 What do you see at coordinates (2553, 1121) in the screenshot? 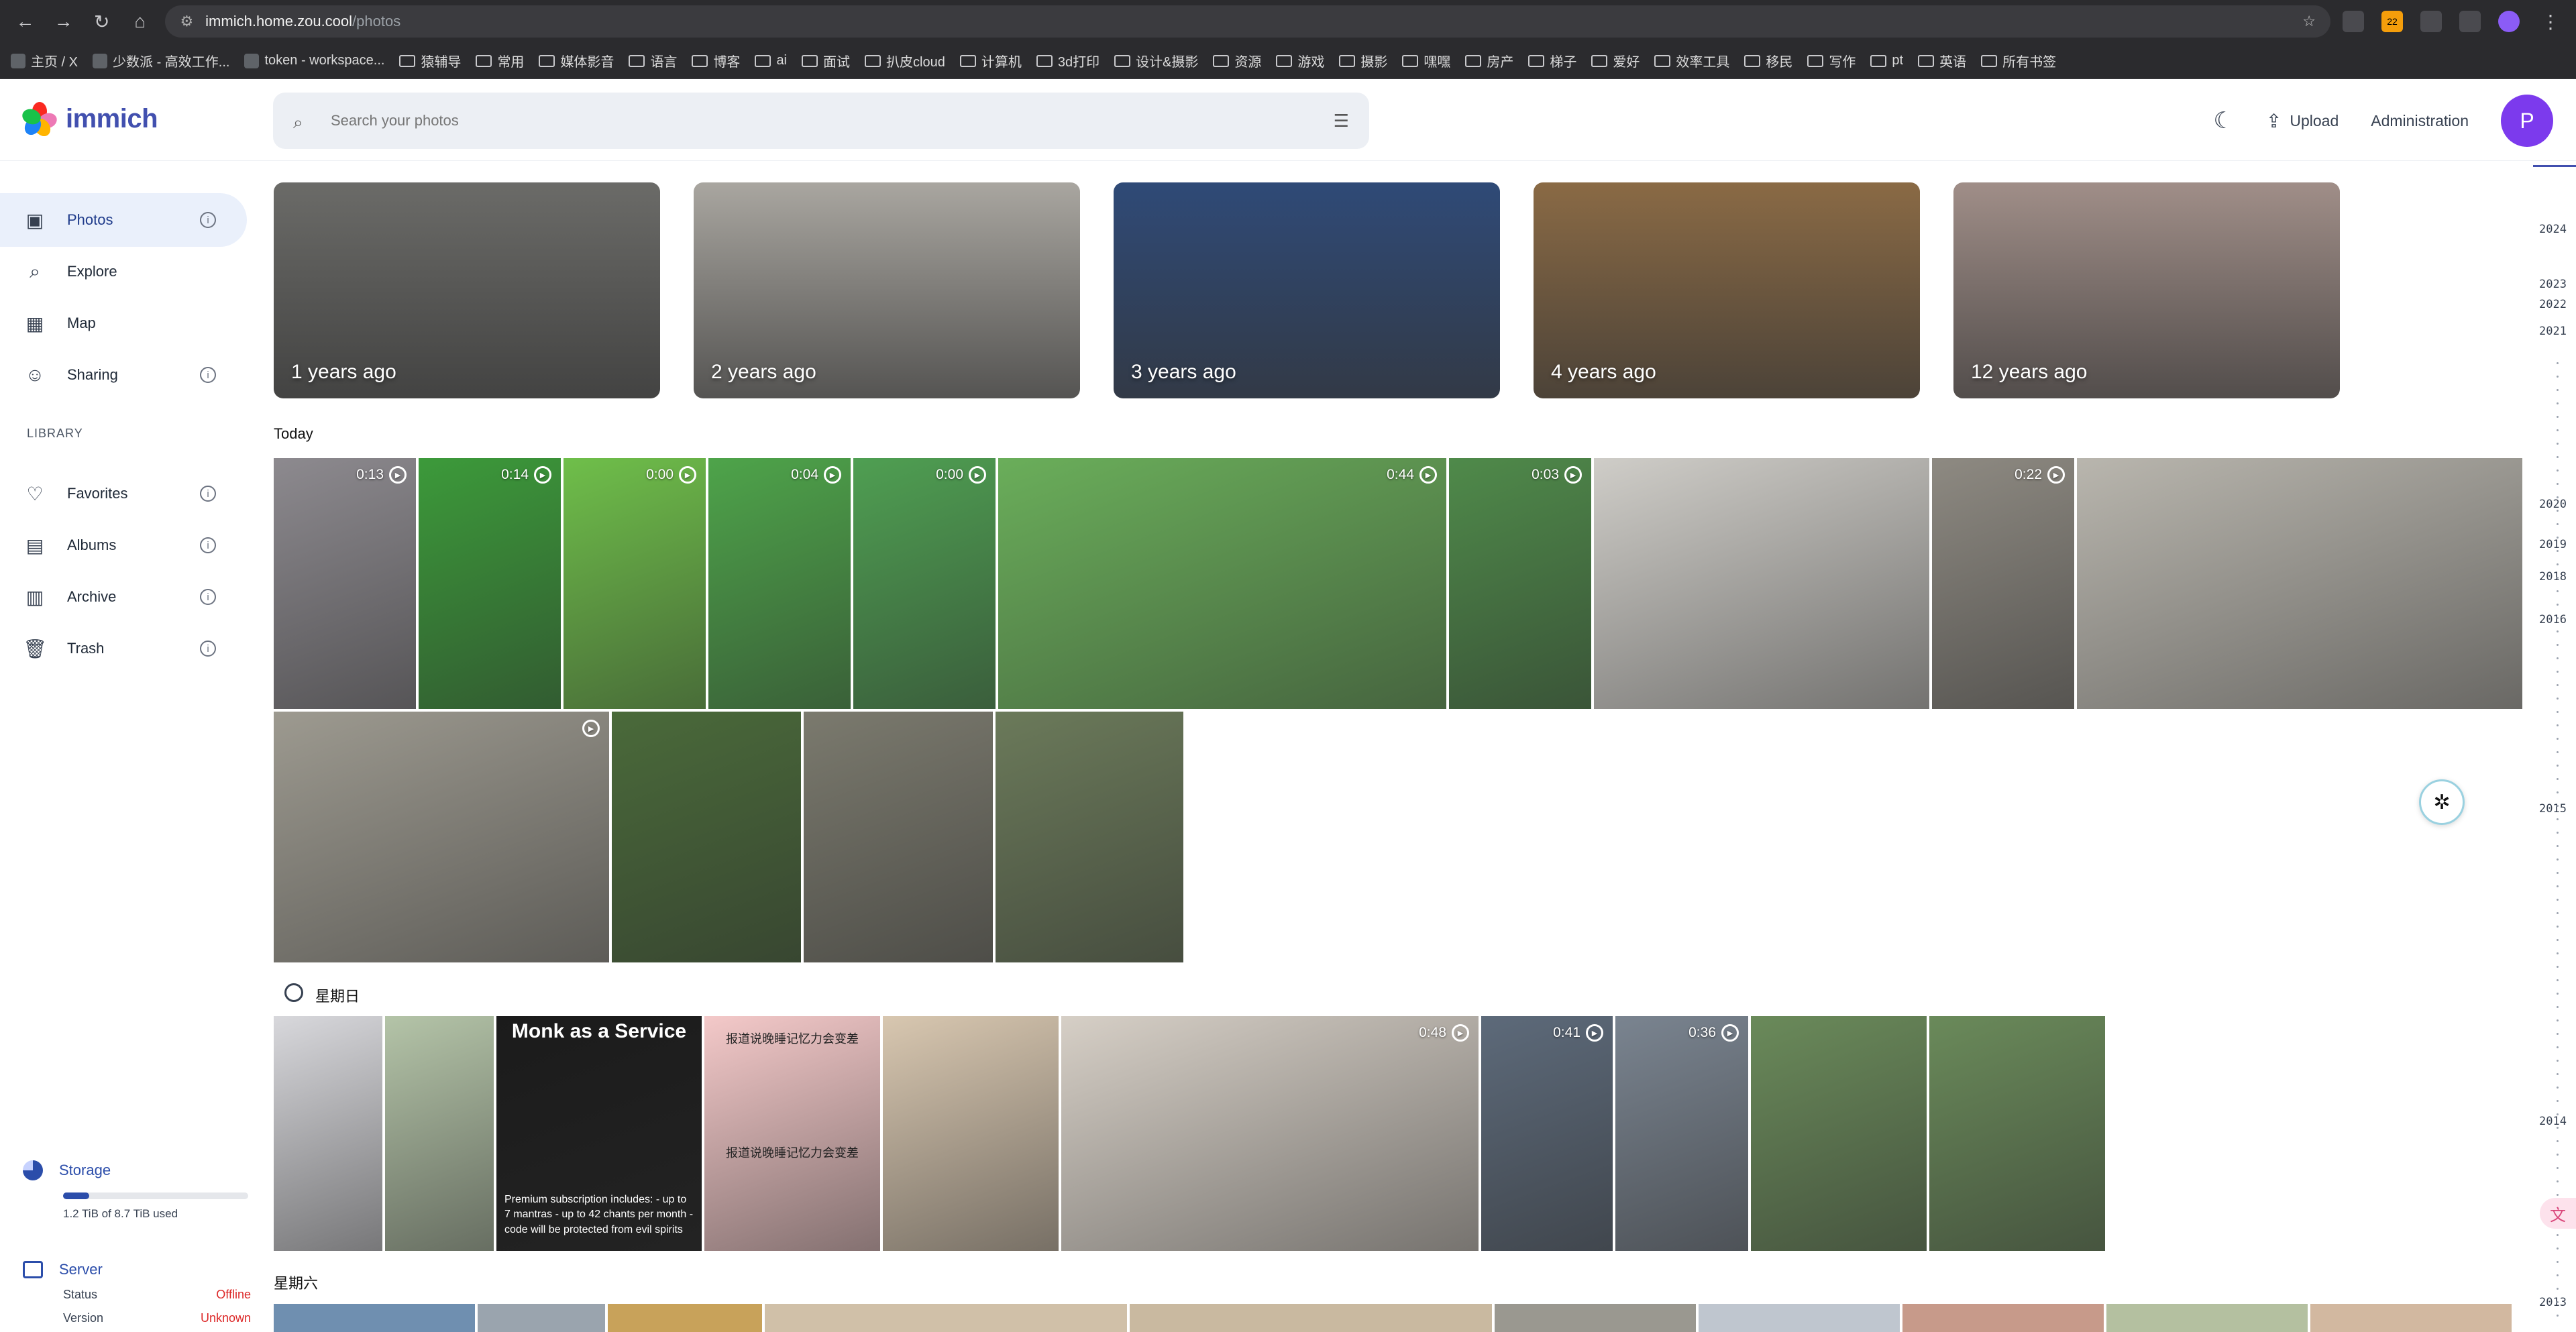
I see `scrubber-year: 2014` at bounding box center [2553, 1121].